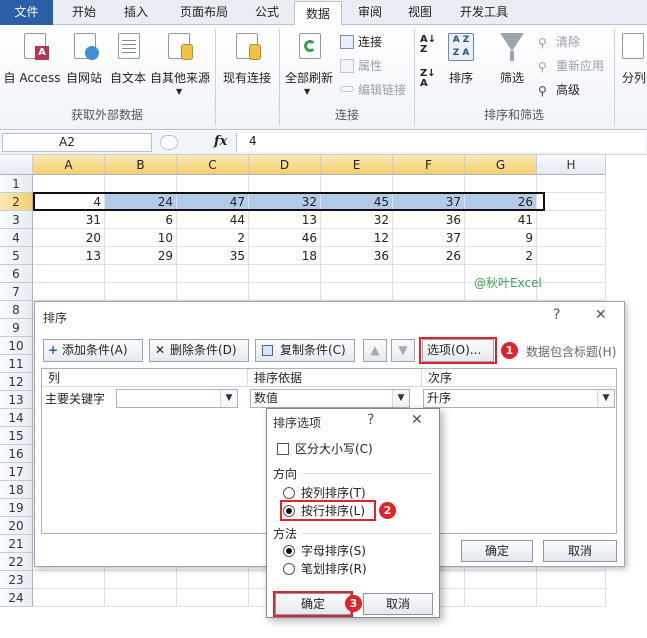 Image resolution: width=647 pixels, height=638 pixels. What do you see at coordinates (220, 141) in the screenshot?
I see `insert-function-icon: fx` at bounding box center [220, 141].